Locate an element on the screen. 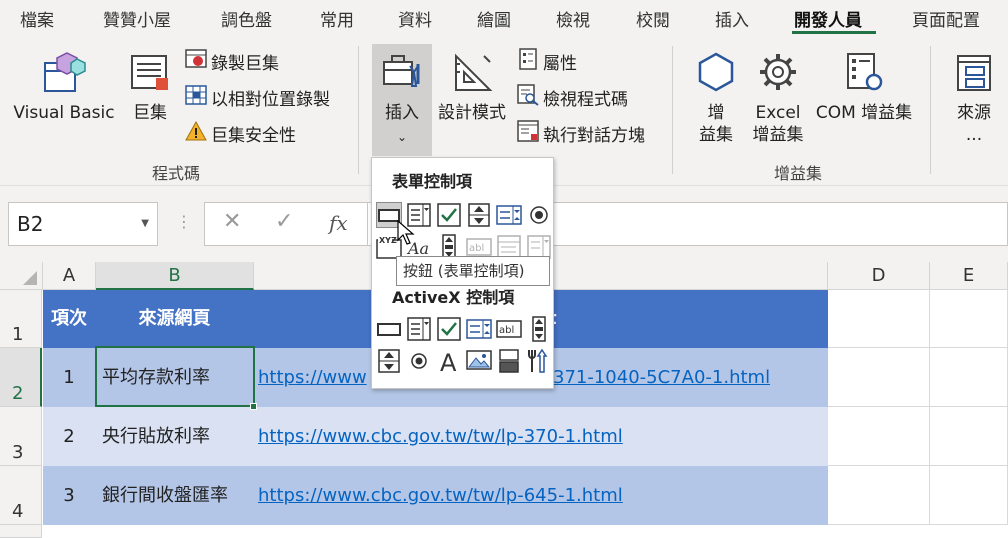 The image size is (1008, 538). addins-group-label: 增益集 is located at coordinates (798, 173).